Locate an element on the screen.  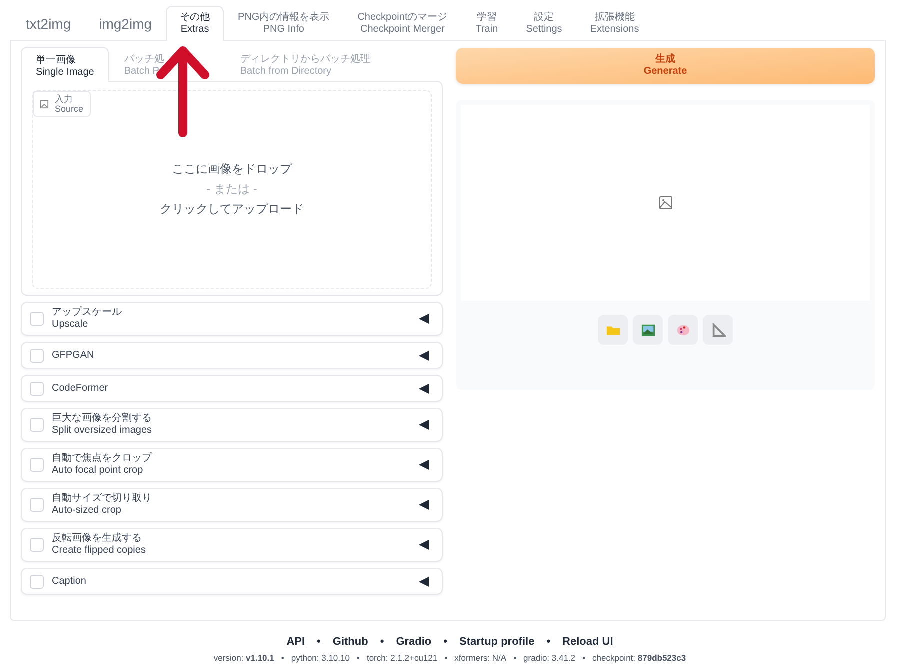
image-button is located at coordinates (648, 330).